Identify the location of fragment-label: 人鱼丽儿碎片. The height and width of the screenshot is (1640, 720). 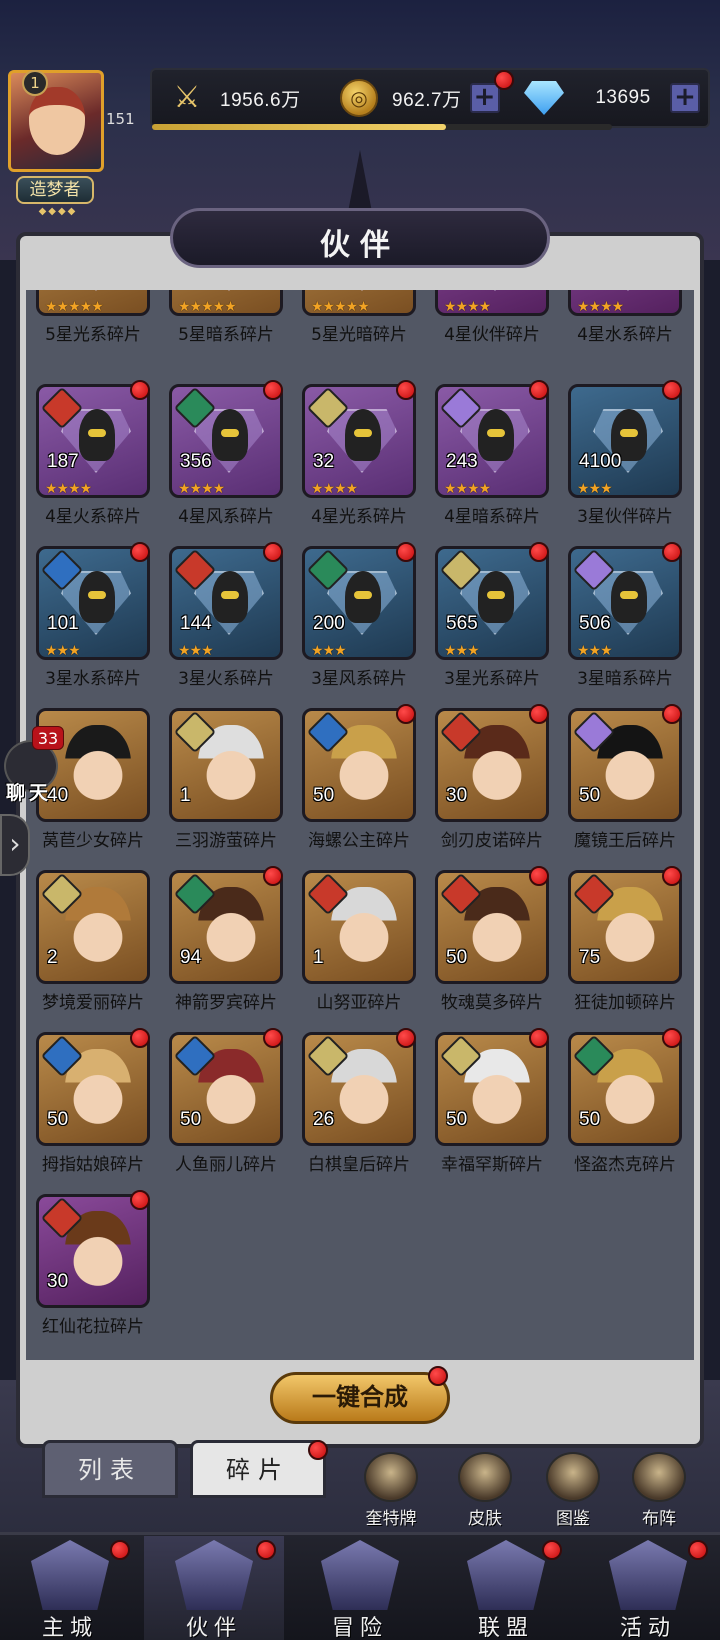
(226, 1165).